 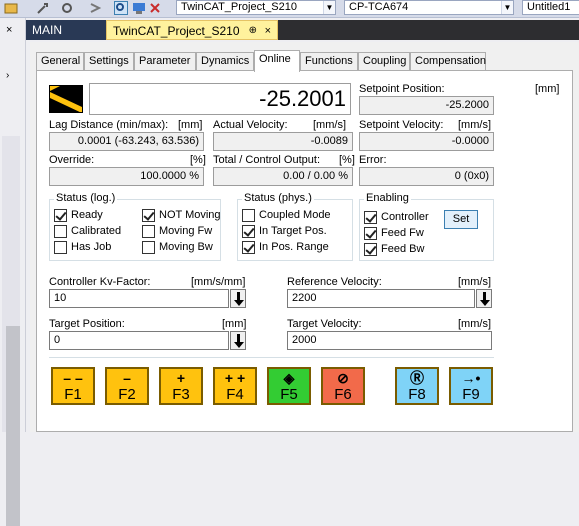 What do you see at coordinates (220, 99) in the screenshot?
I see `actual-position-display: -25.2001` at bounding box center [220, 99].